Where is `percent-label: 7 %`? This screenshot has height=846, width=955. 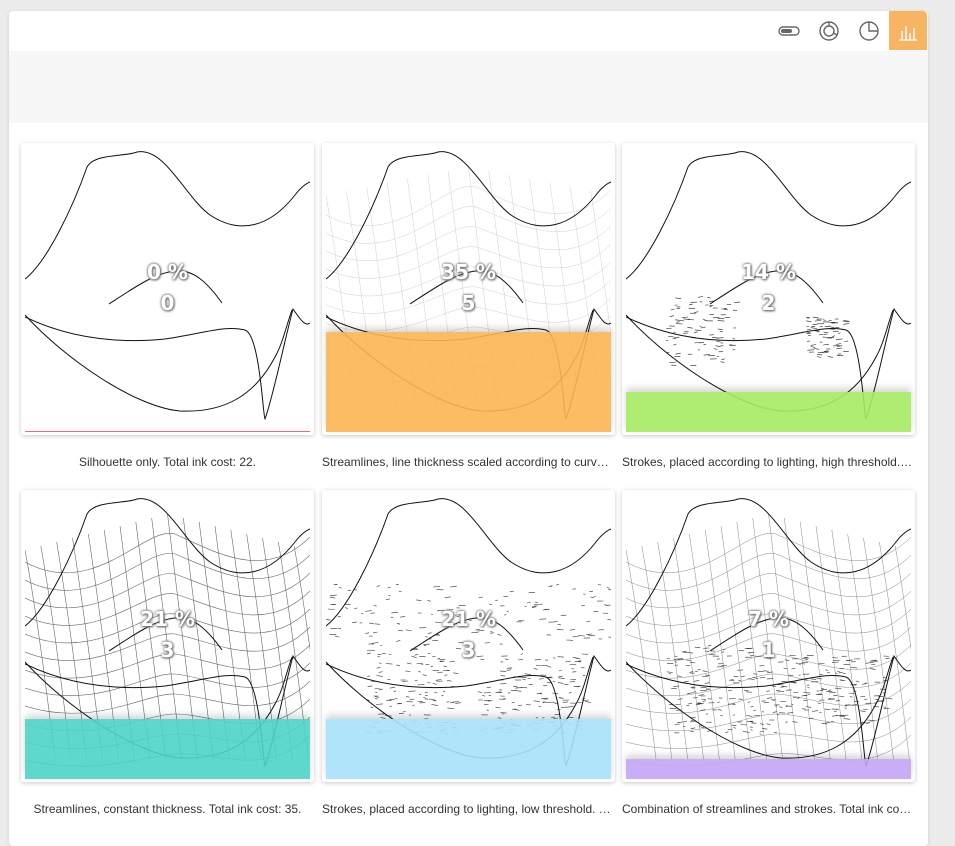
percent-label: 7 % is located at coordinates (768, 619).